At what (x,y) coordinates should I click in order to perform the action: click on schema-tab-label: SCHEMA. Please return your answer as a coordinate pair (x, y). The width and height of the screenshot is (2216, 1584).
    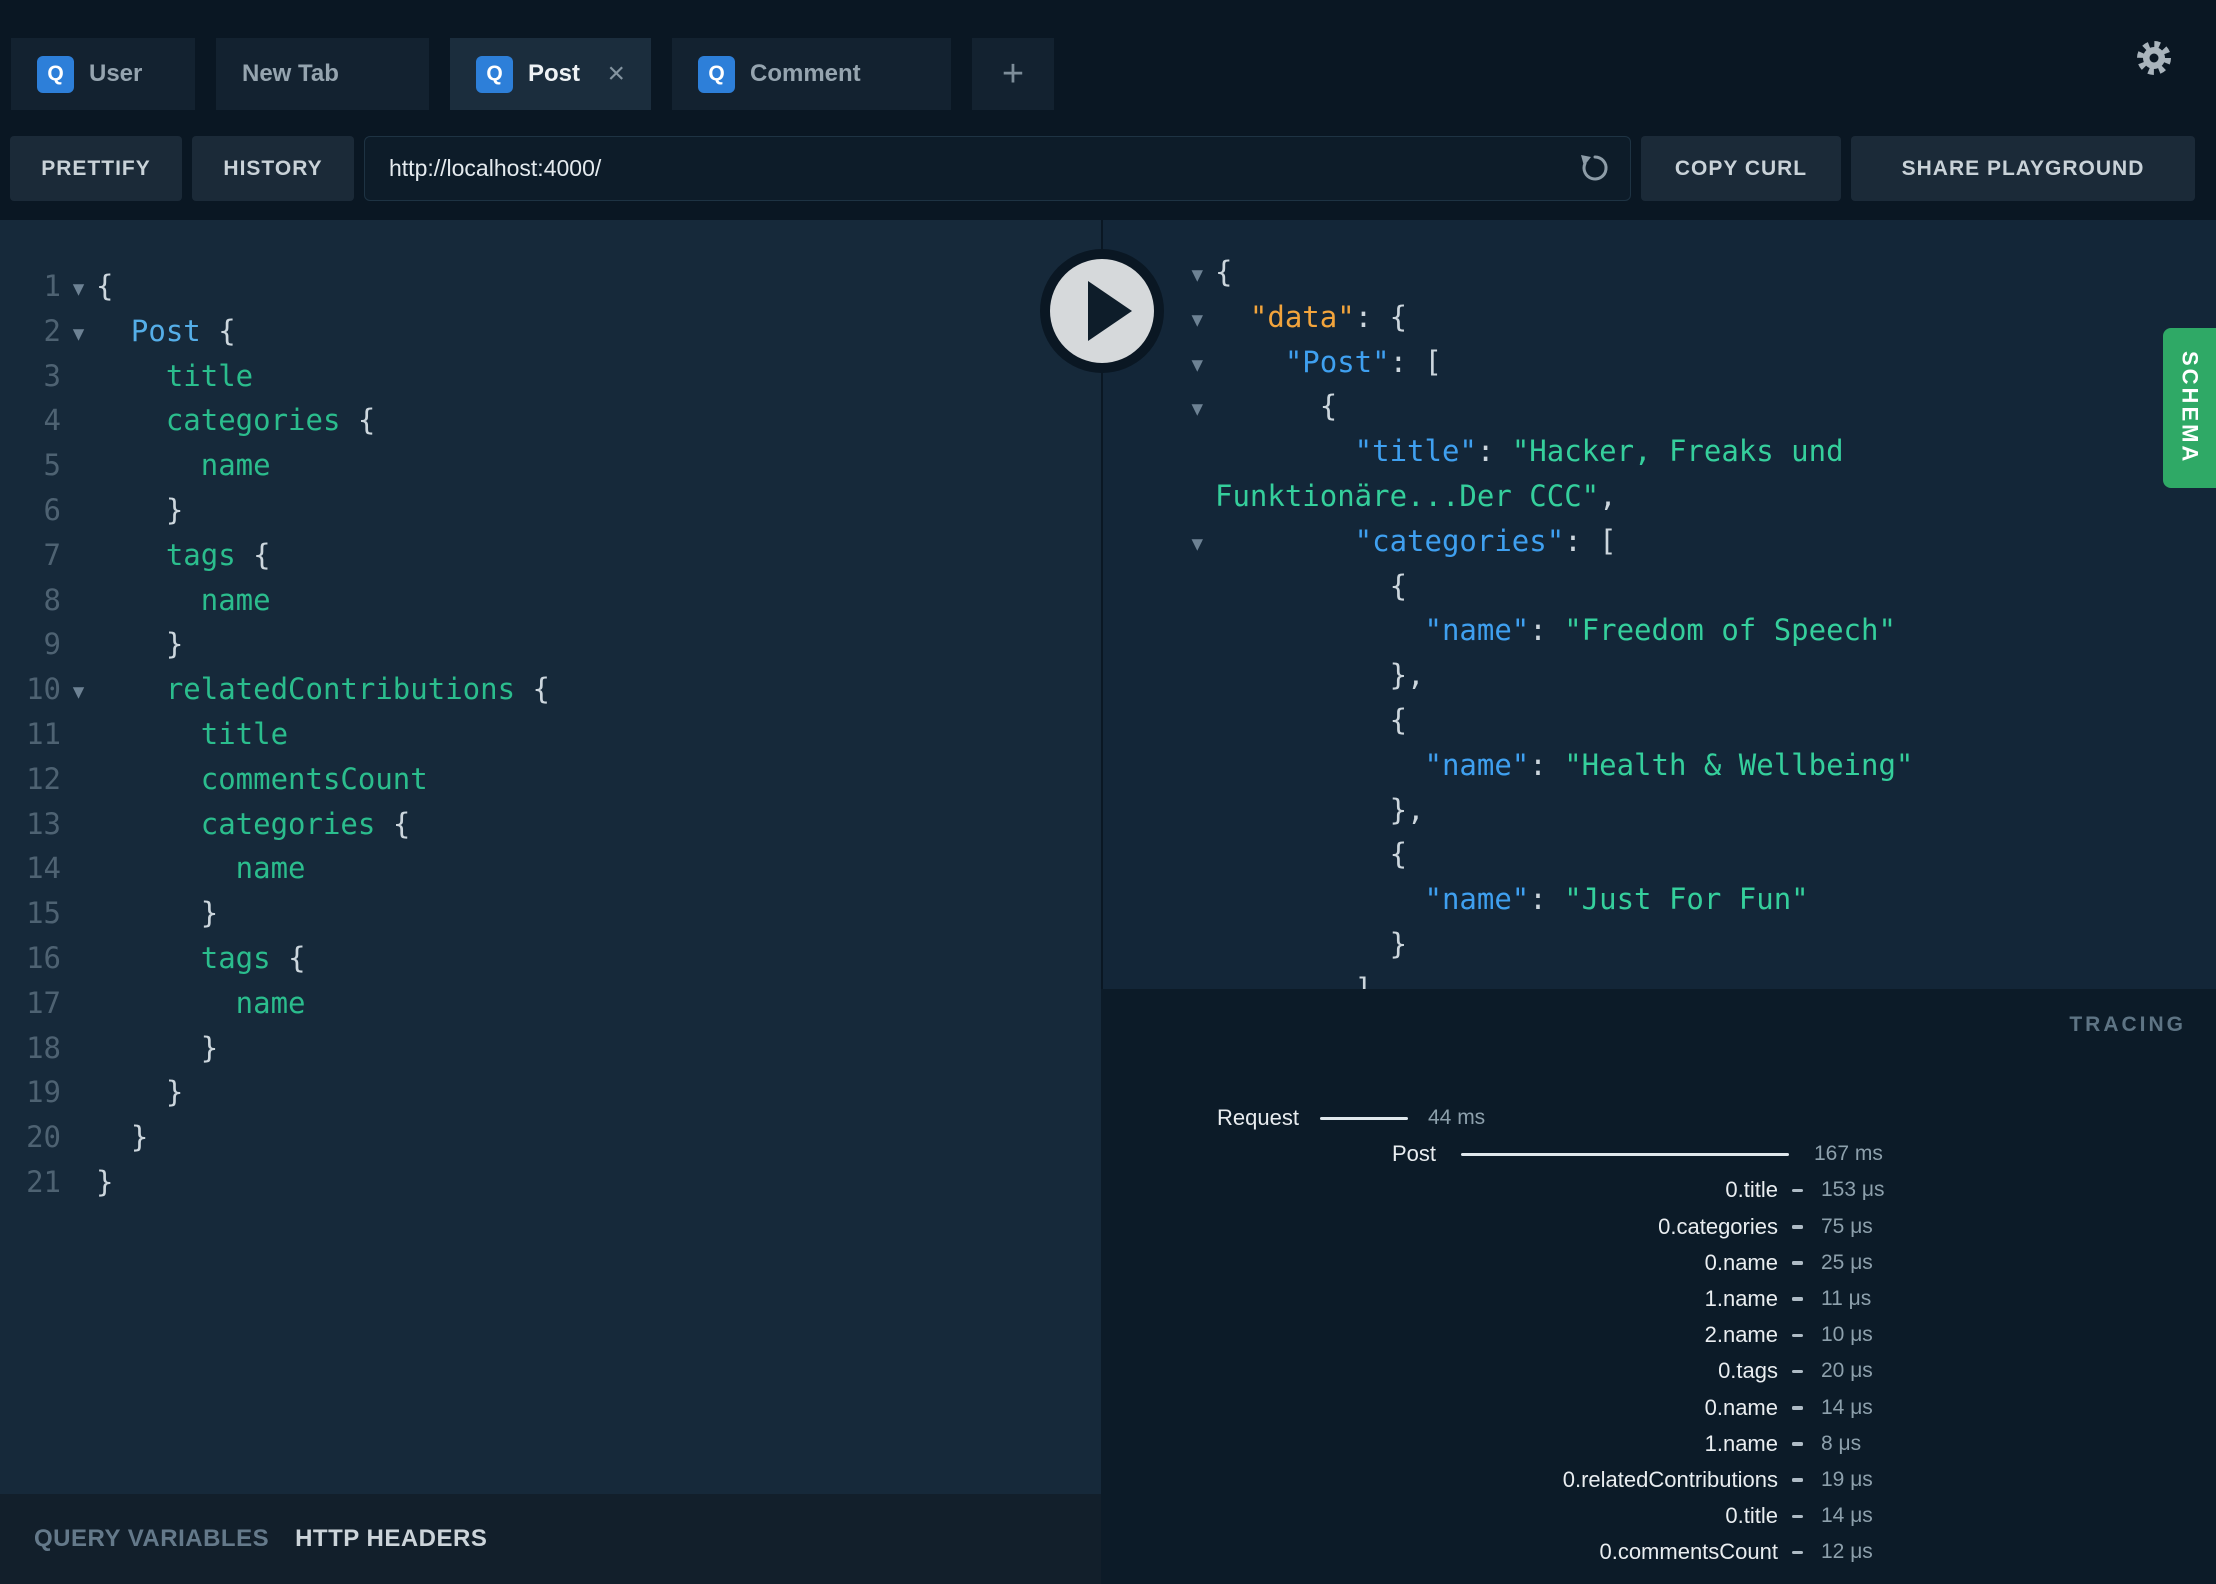
    Looking at the image, I should click on (2190, 408).